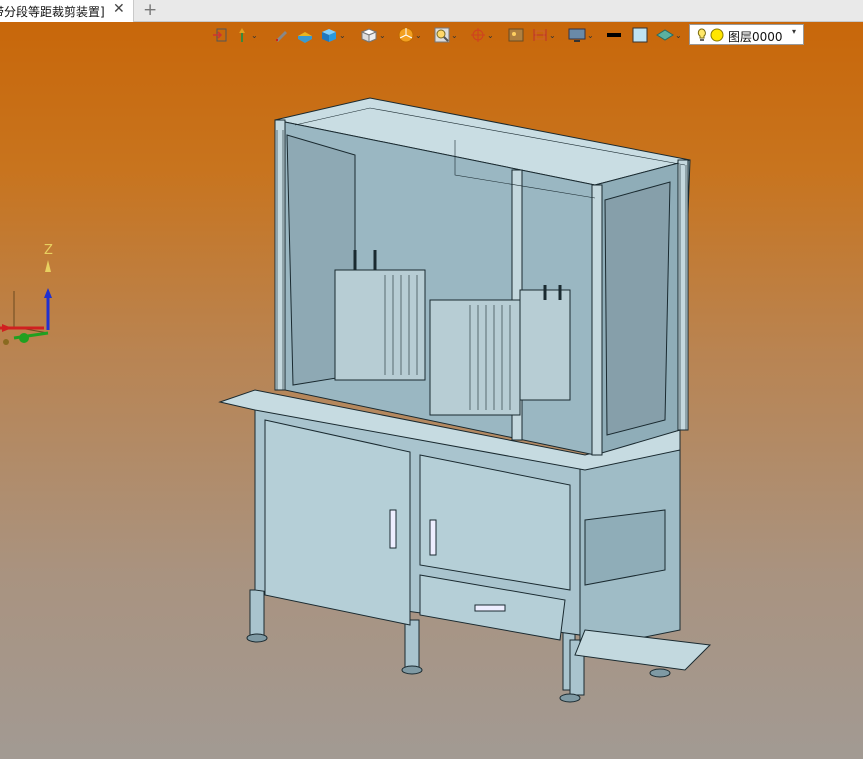  I want to click on tab-title: 带分段等距裁剪装置], so click(52, 12).